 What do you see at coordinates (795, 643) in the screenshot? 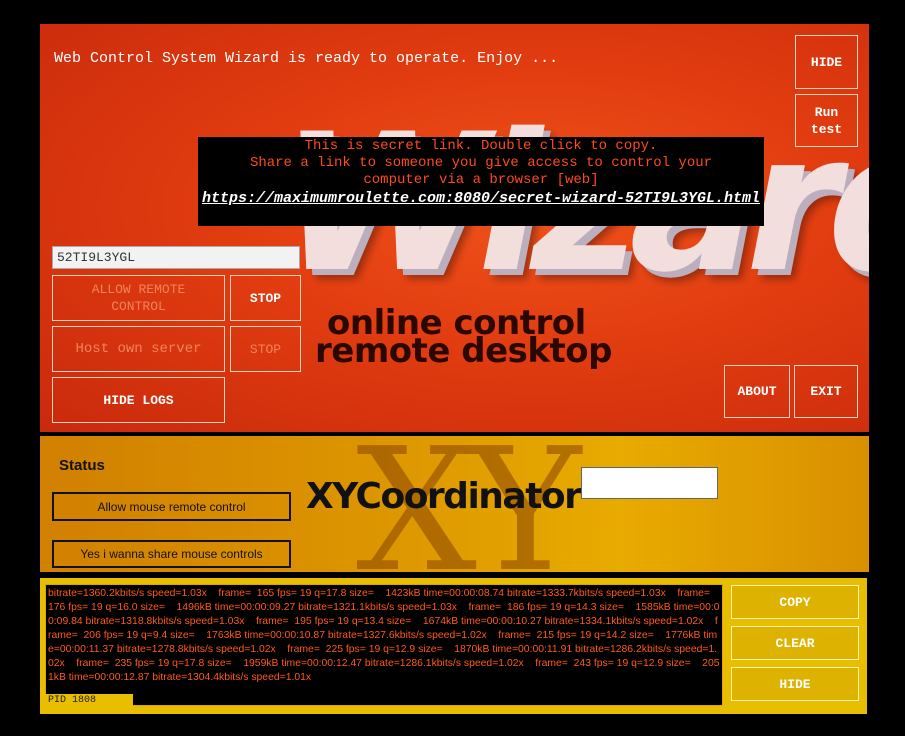
I see `clear-log-button: CLEAR` at bounding box center [795, 643].